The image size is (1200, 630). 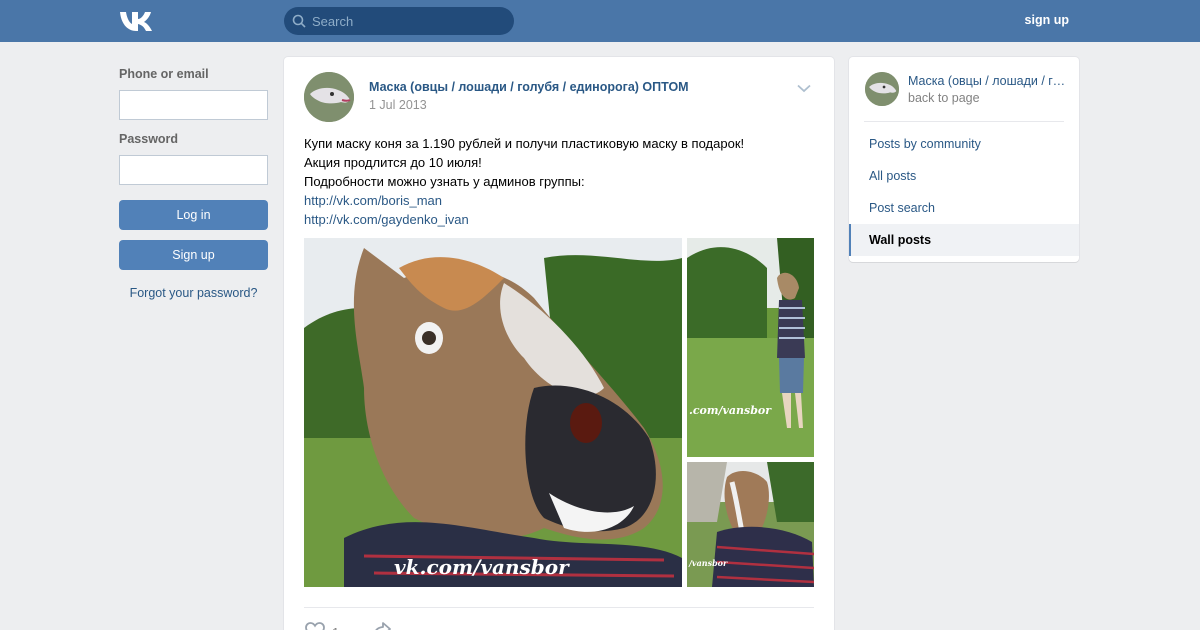 What do you see at coordinates (193, 215) in the screenshot?
I see `login-button: Log in` at bounding box center [193, 215].